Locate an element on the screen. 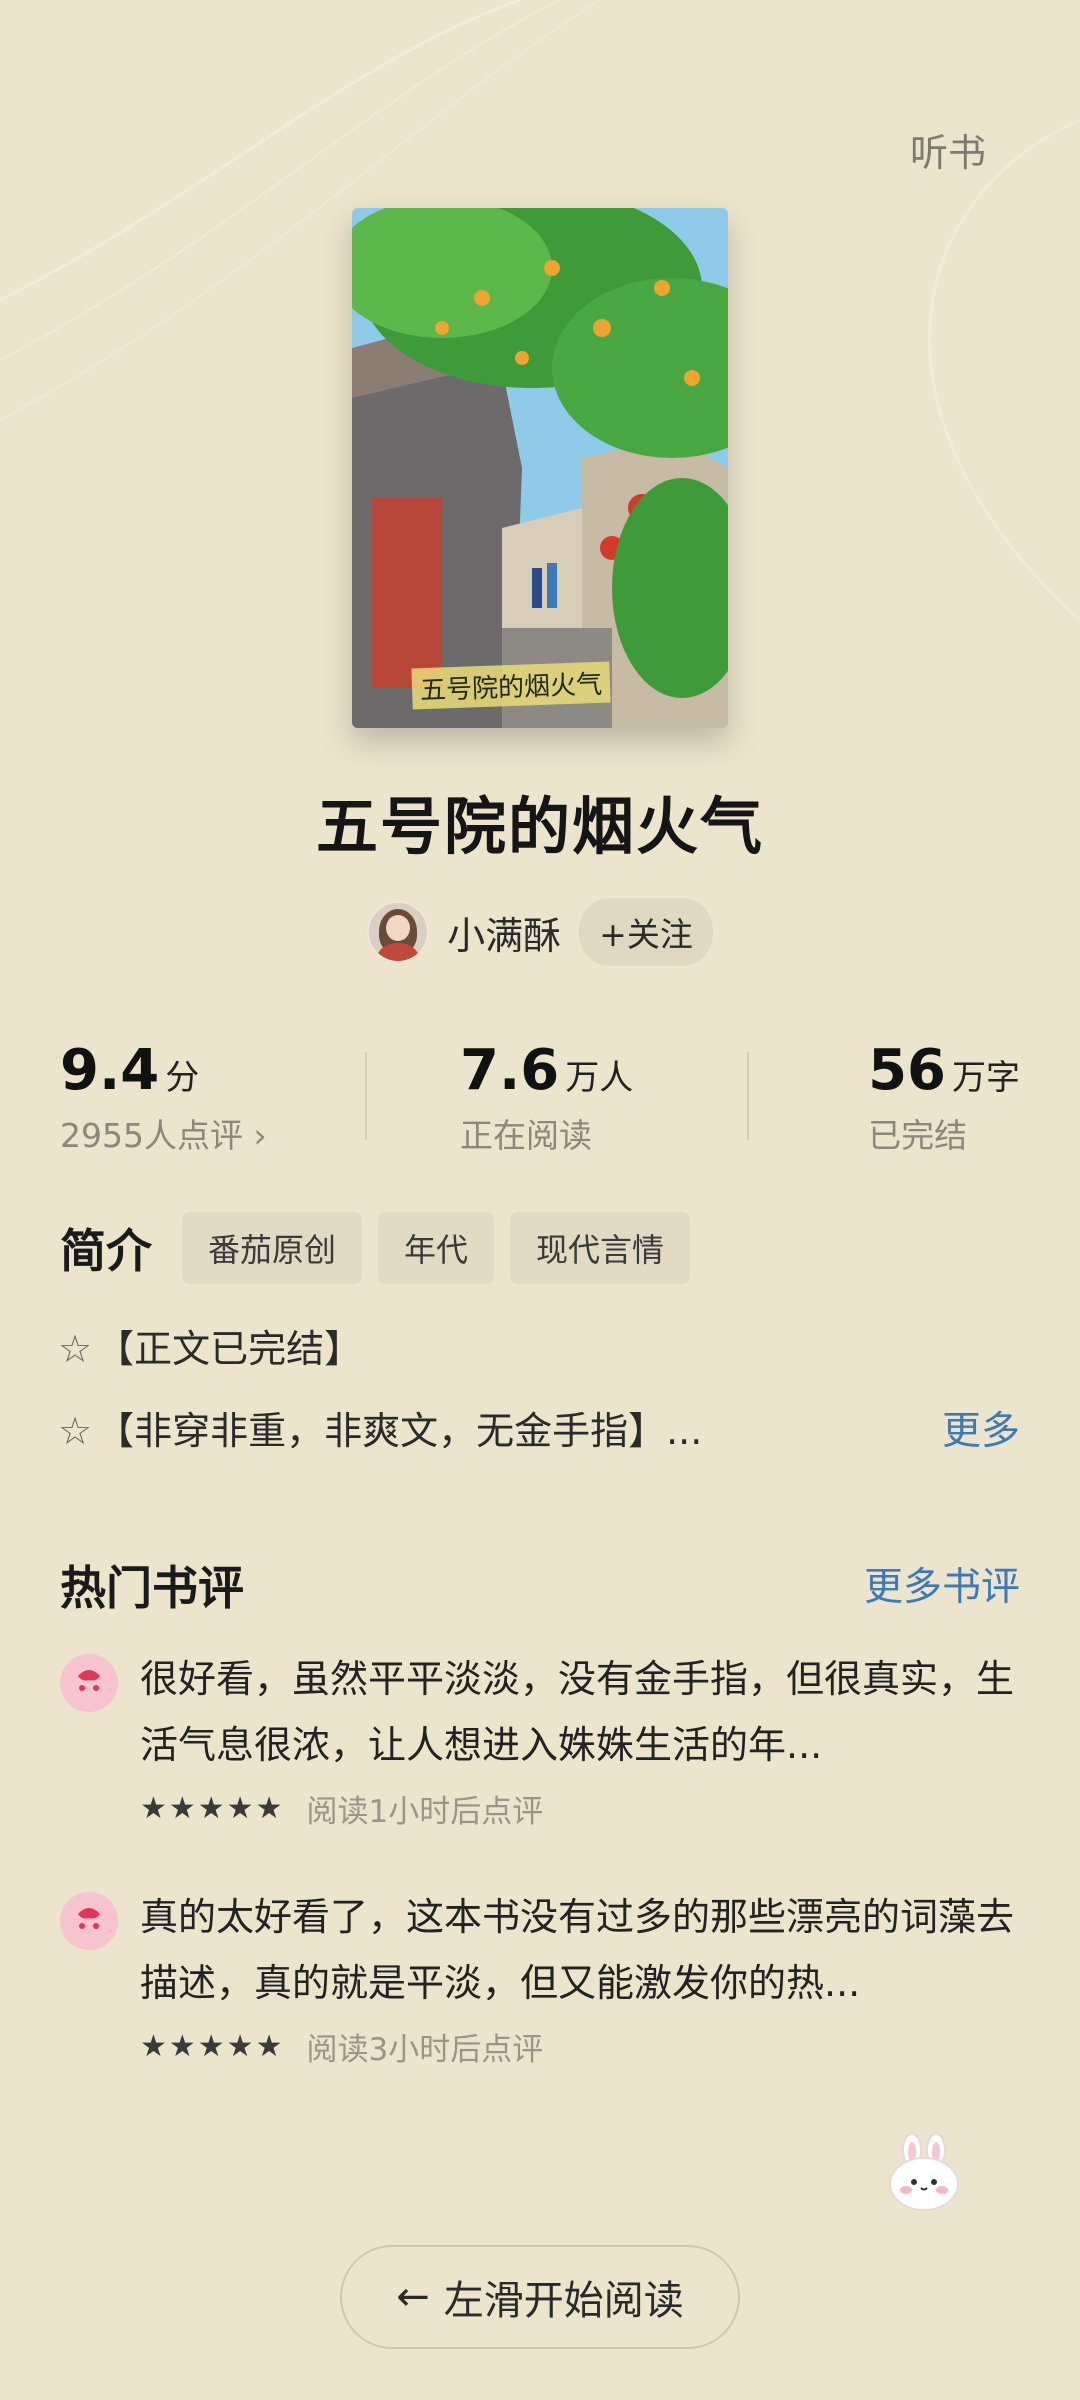 This screenshot has width=1080, height=2400. review-meta: ★★★★★ 阅读1小时后点评 is located at coordinates (341, 1808).